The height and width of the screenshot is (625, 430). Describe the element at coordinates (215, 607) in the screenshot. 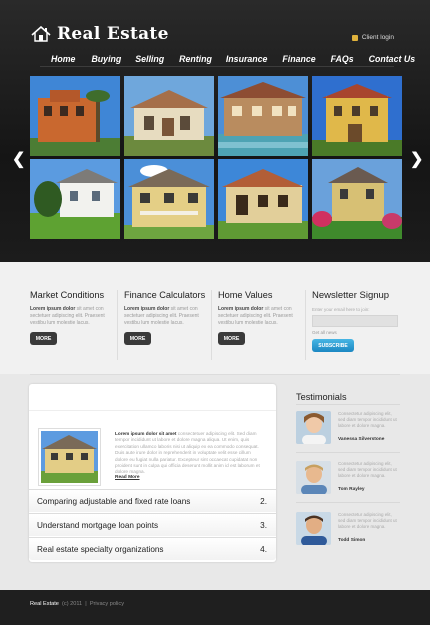

I see `footer: Real Estate (c) 2011 | Privacy policy` at that location.